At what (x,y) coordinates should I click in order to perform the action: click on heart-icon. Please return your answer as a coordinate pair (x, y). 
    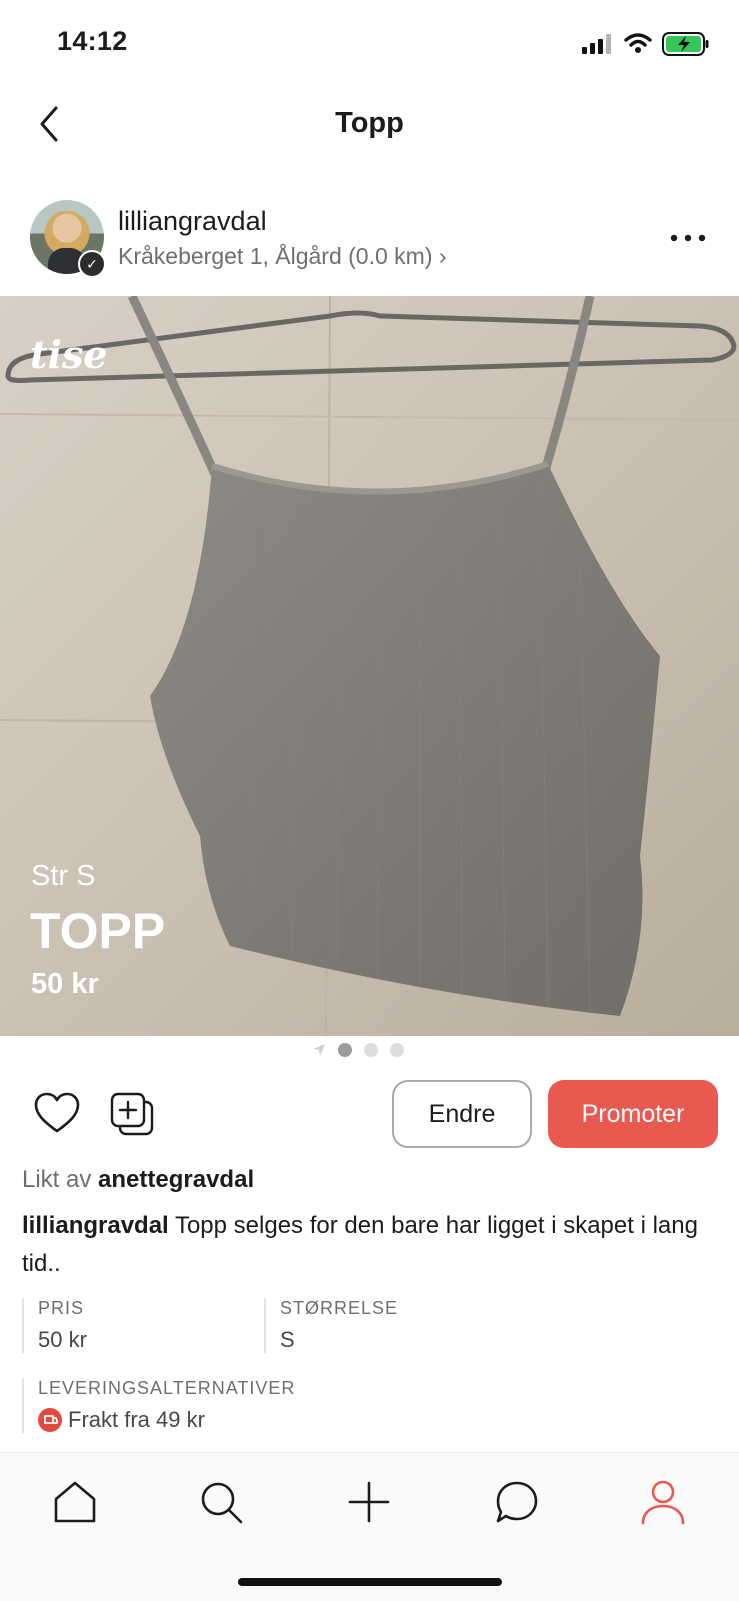
    Looking at the image, I should click on (57, 1113).